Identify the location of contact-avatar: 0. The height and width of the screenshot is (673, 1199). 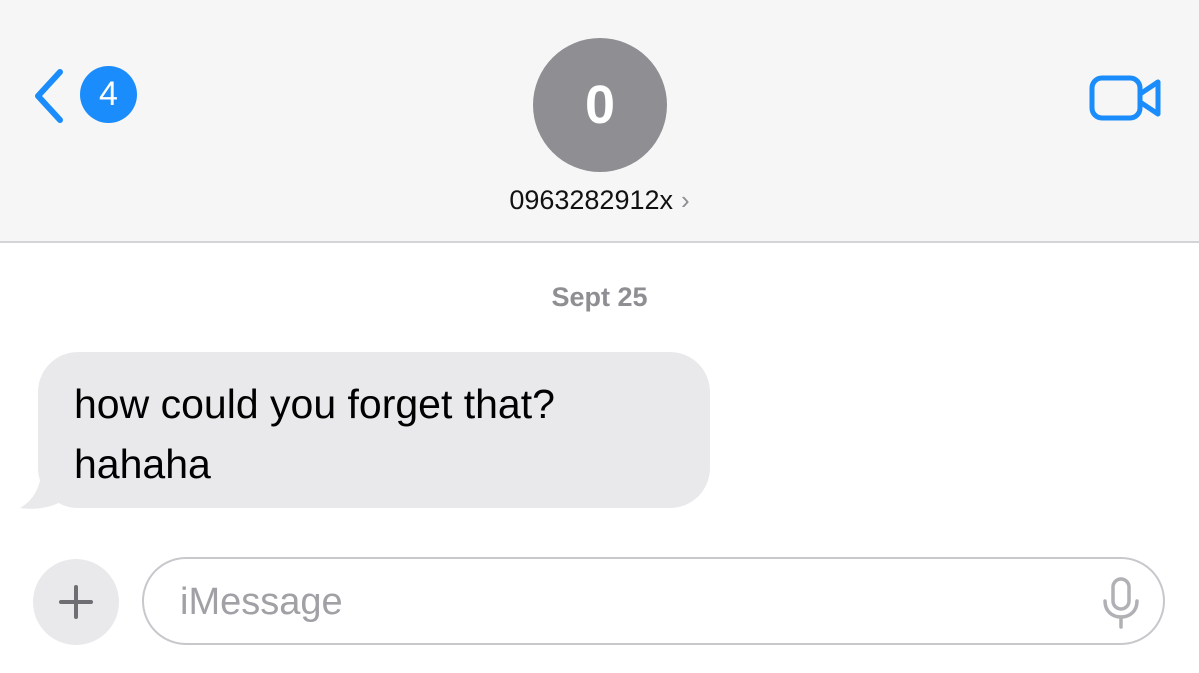
(600, 105).